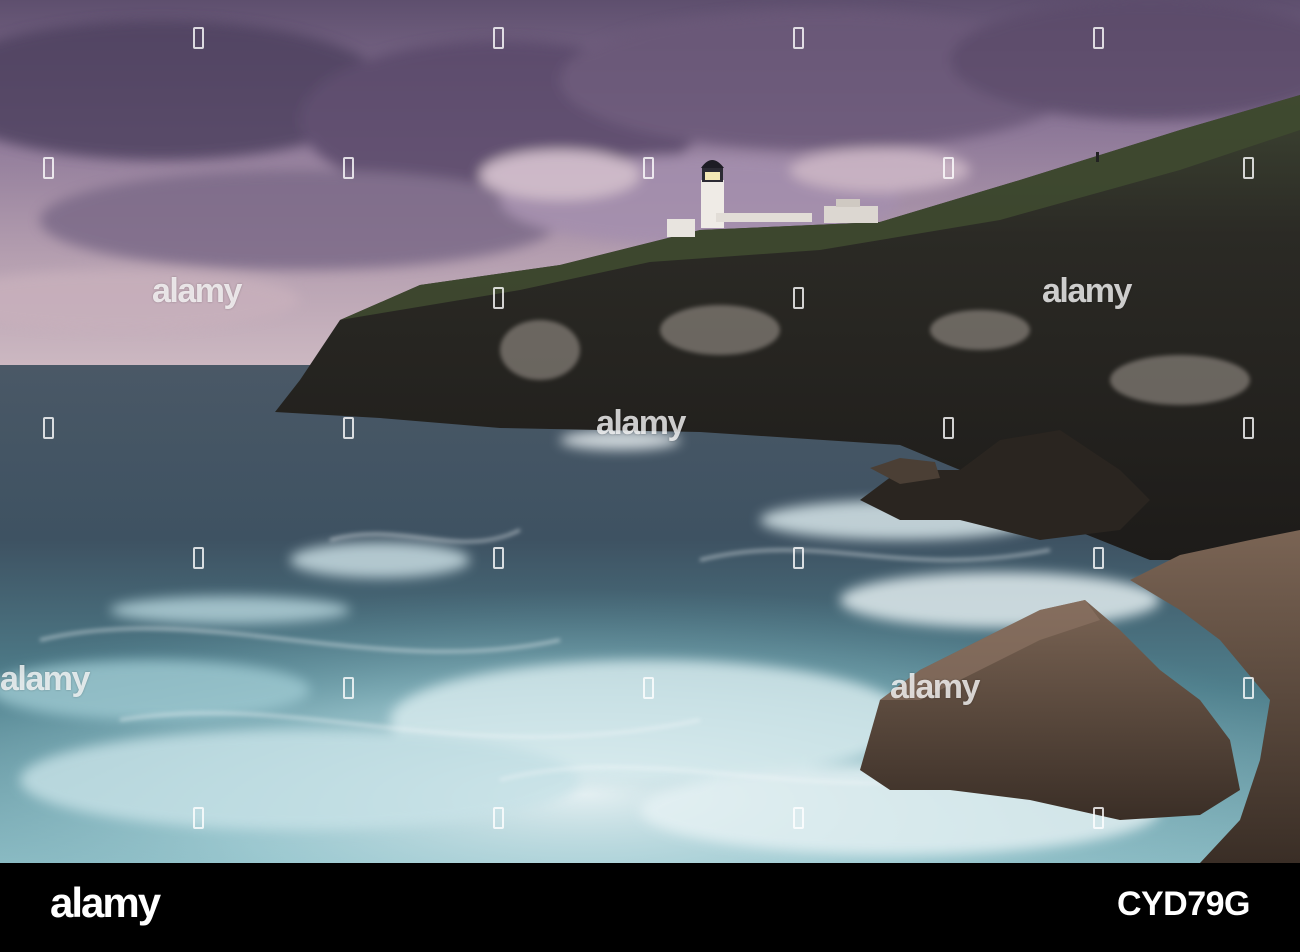  What do you see at coordinates (1183, 904) in the screenshot?
I see `stock-image-id: CYD79G` at bounding box center [1183, 904].